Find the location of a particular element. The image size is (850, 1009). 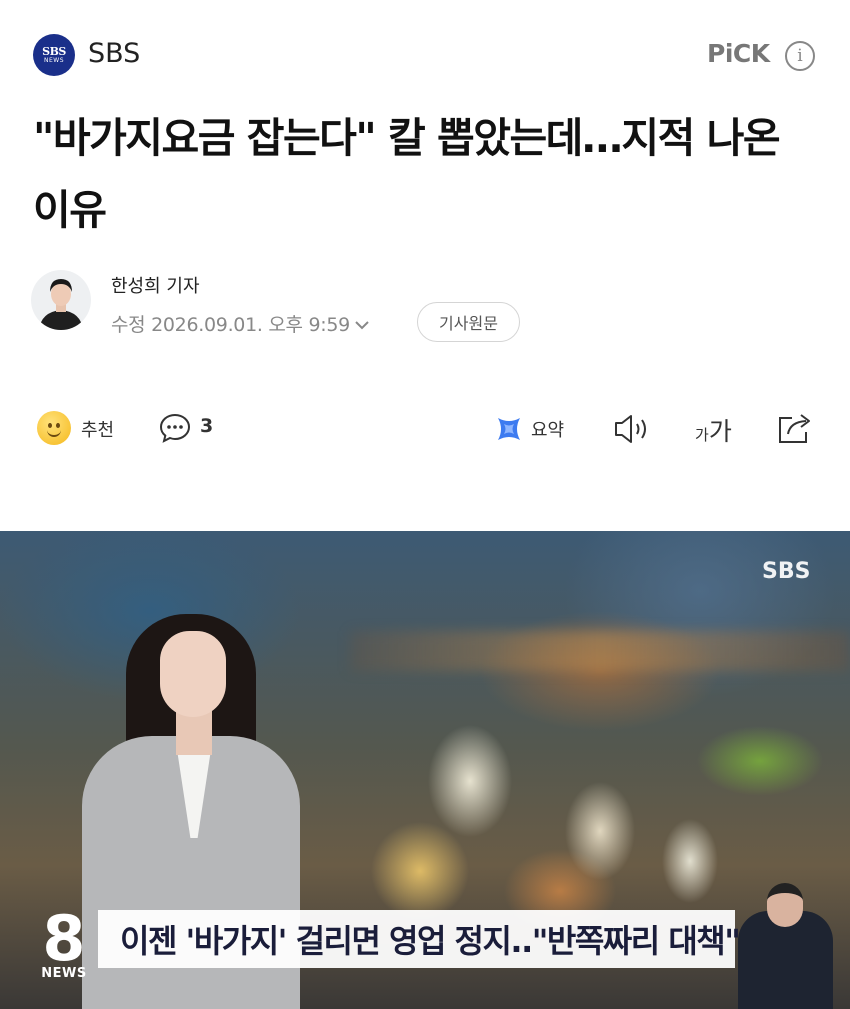

date-text: 수정 2026.09.01. 오후 9:59 is located at coordinates (230, 325).